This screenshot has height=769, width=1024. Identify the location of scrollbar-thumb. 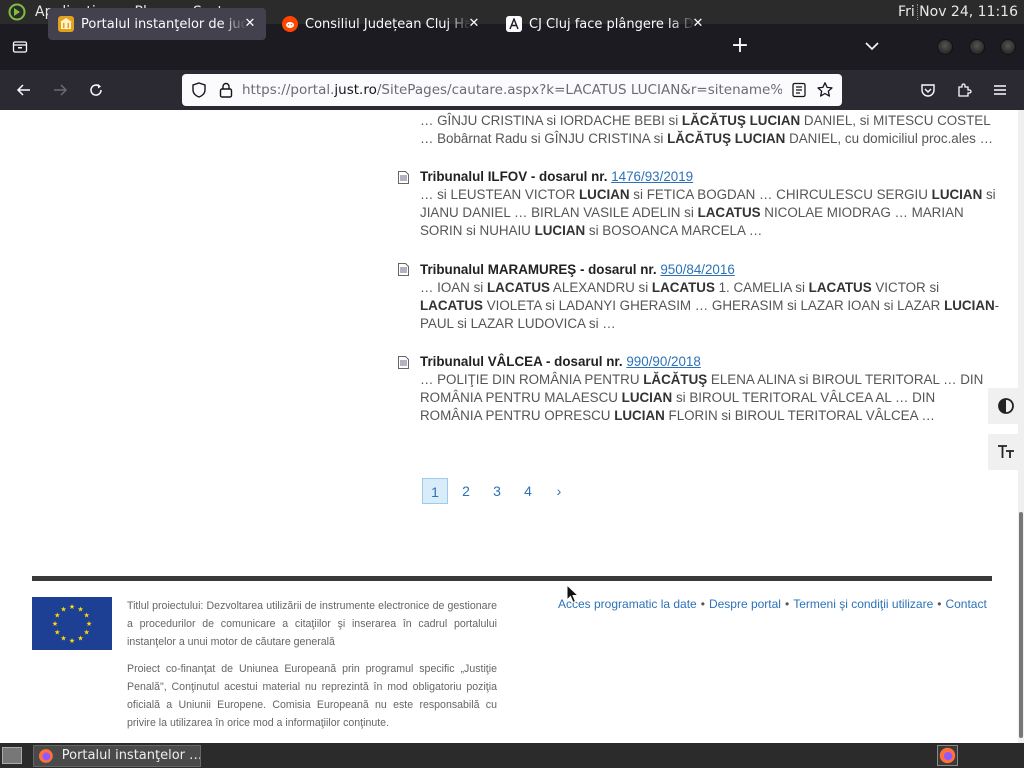
(1021, 625).